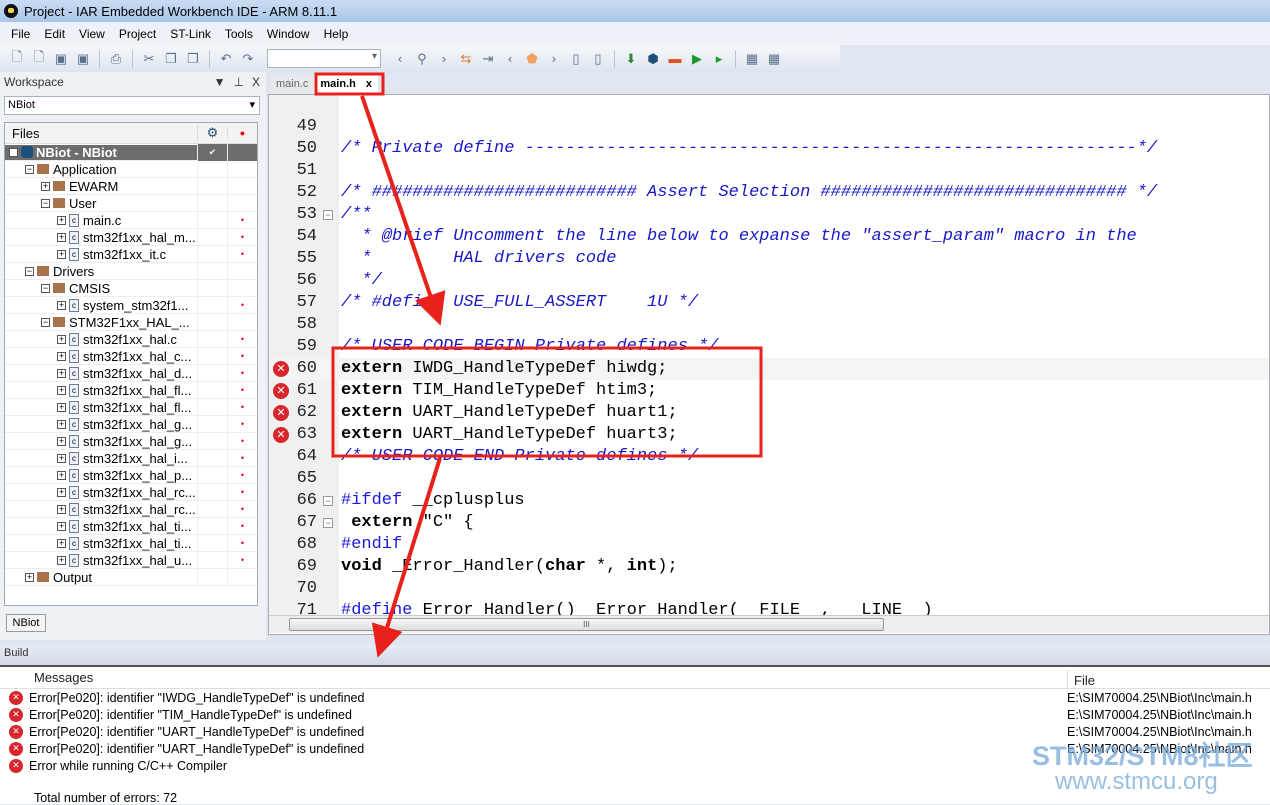 The image size is (1270, 805). What do you see at coordinates (288, 34) in the screenshot?
I see `menu-window: Window` at bounding box center [288, 34].